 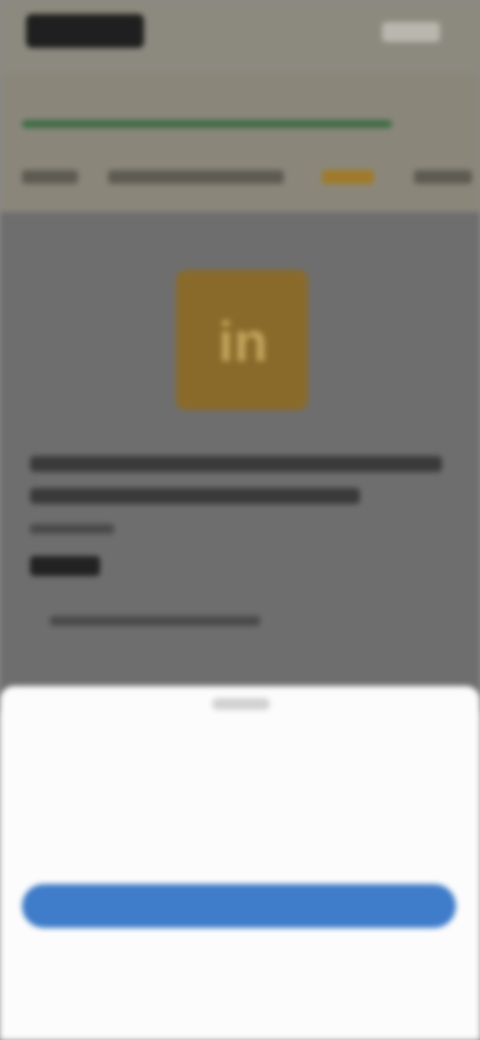 What do you see at coordinates (65, 566) in the screenshot?
I see `product-price` at bounding box center [65, 566].